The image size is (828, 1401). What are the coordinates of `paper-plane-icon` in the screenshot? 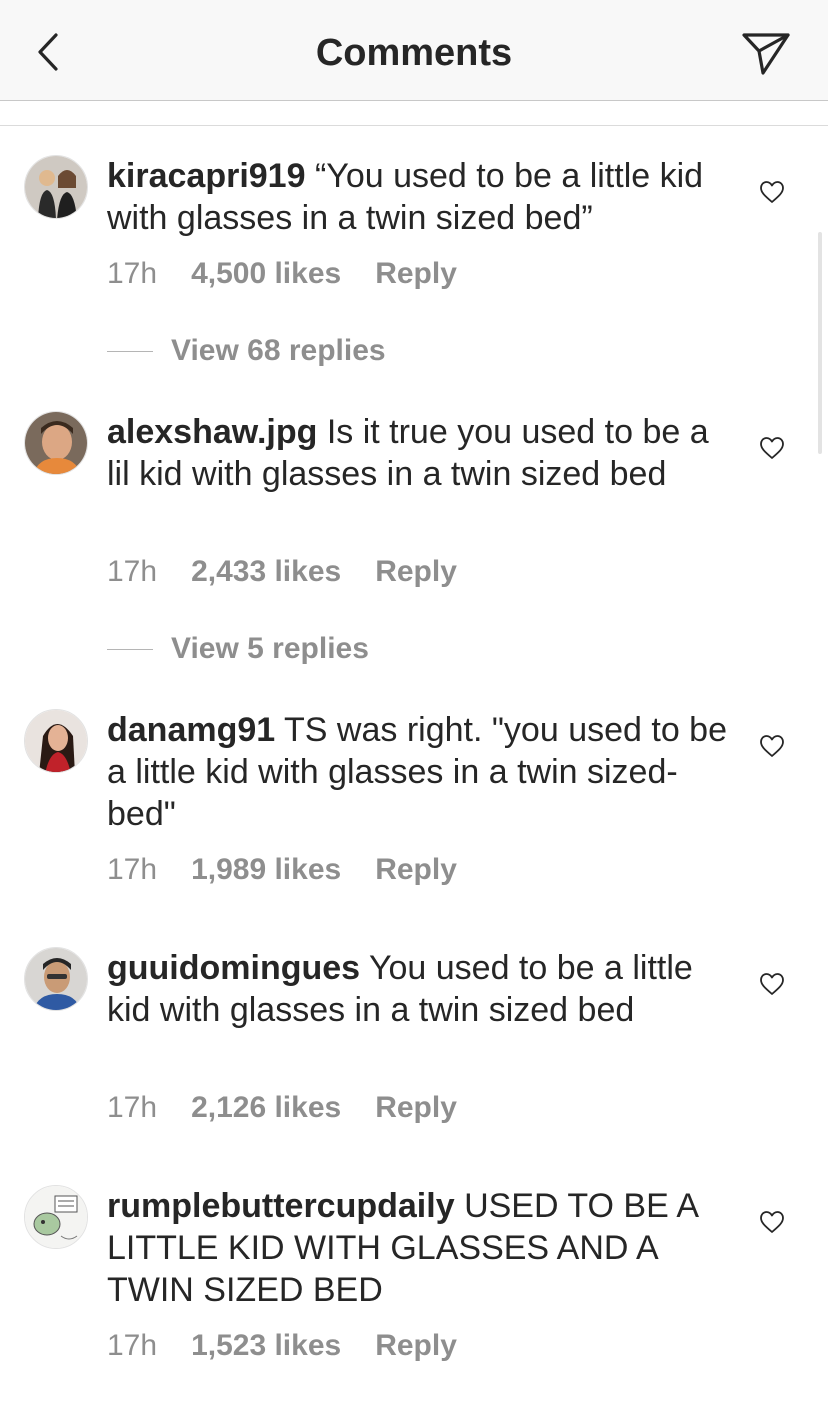 It's located at (766, 54).